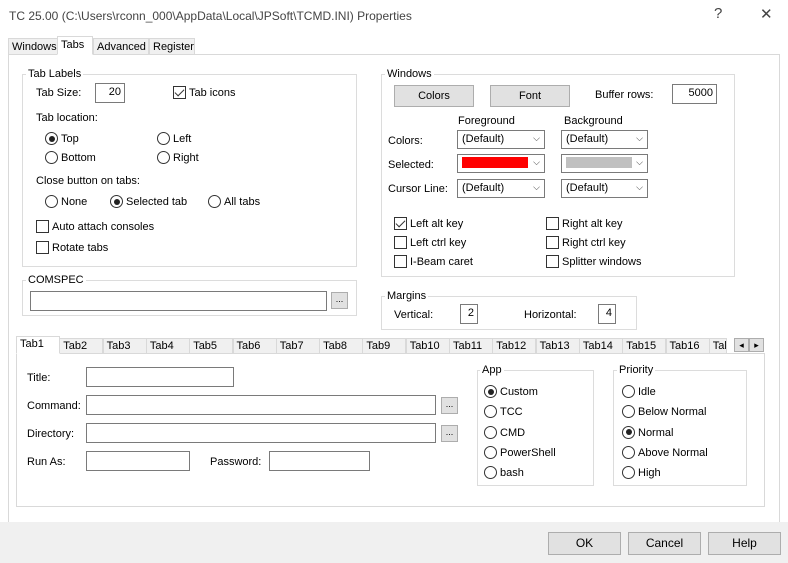  What do you see at coordinates (604, 188) in the screenshot?
I see `cursor-background-select: (Default) ⌵` at bounding box center [604, 188].